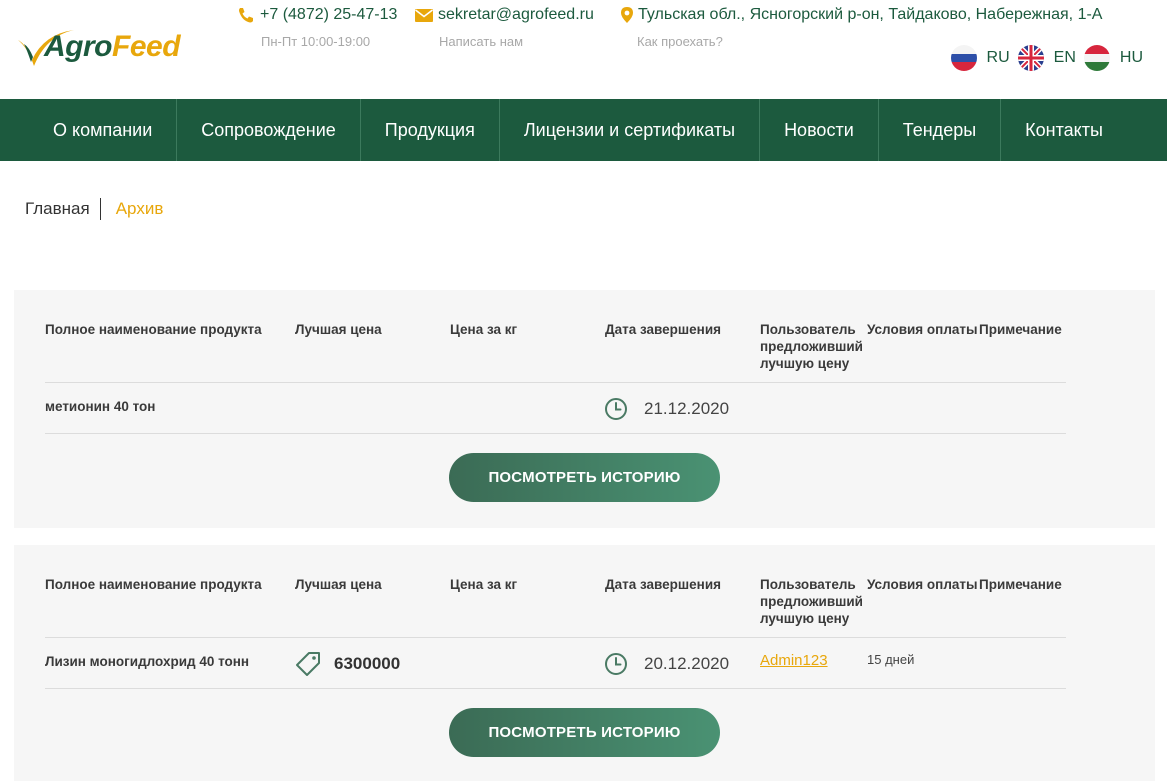 The width and height of the screenshot is (1167, 781). I want to click on nav-item-news: Новости, so click(819, 130).